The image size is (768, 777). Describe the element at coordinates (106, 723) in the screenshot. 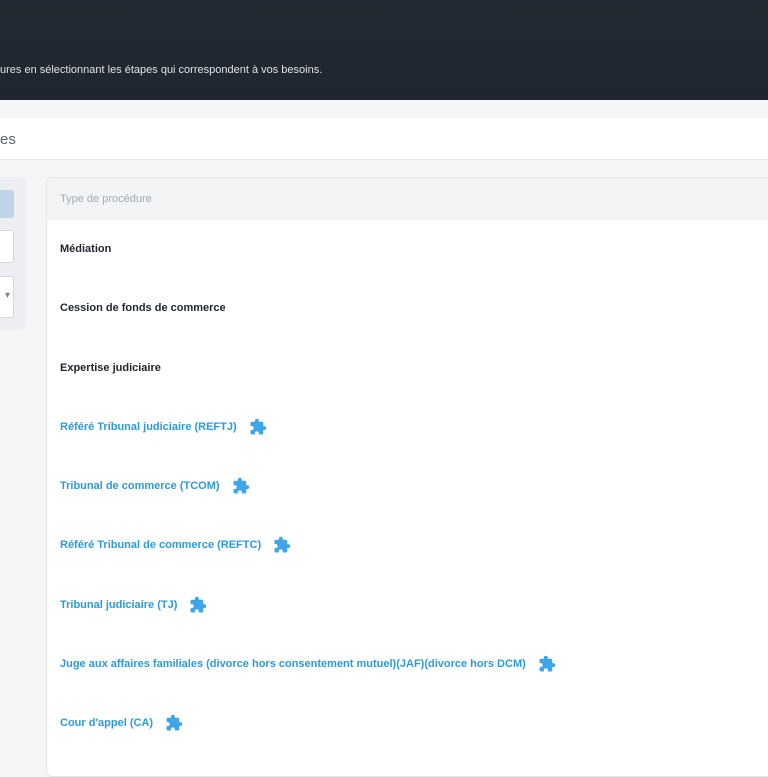

I see `row-label-link: Cour d'appel (CA)` at that location.